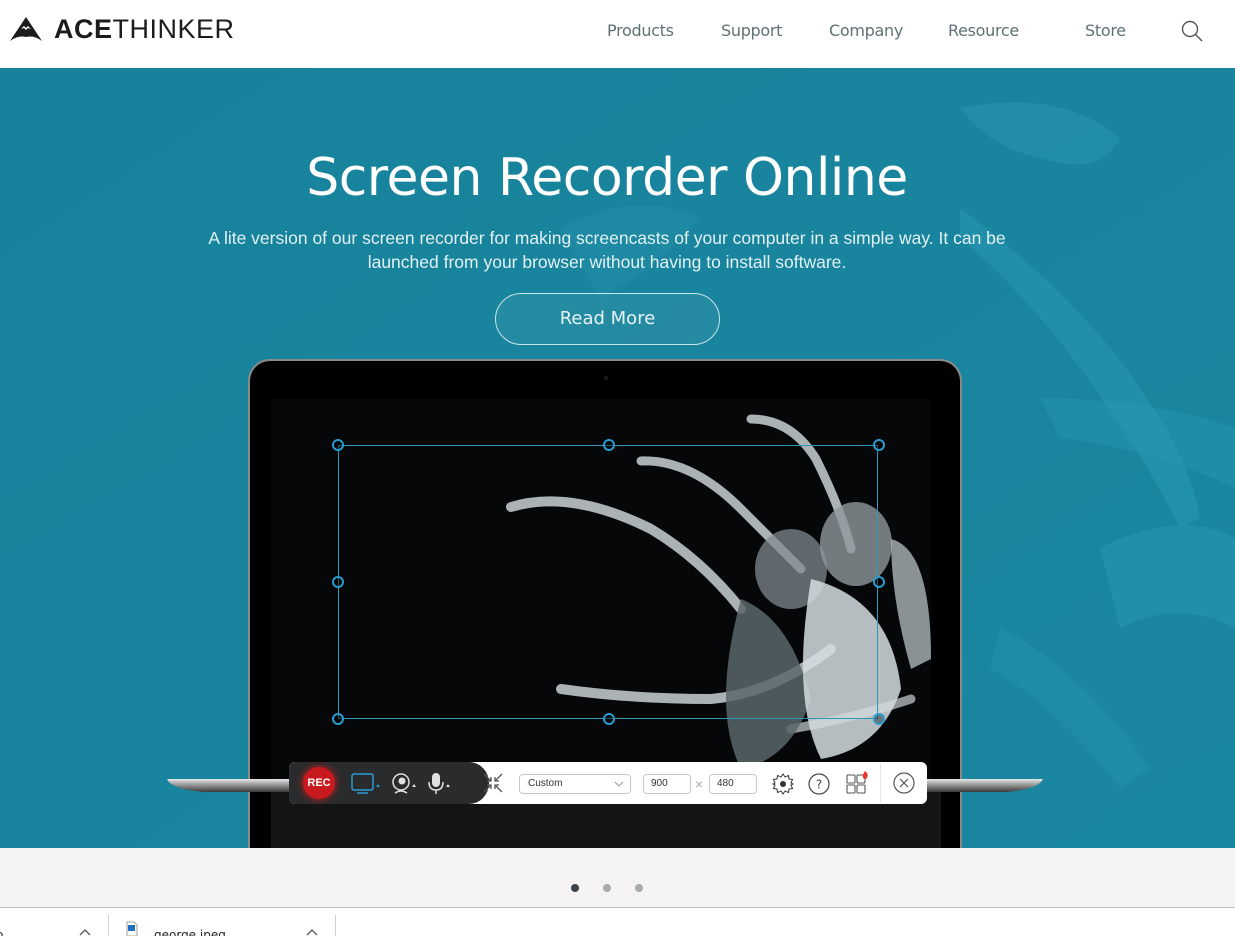  What do you see at coordinates (493, 783) in the screenshot?
I see `fullscreen-shrink-icon` at bounding box center [493, 783].